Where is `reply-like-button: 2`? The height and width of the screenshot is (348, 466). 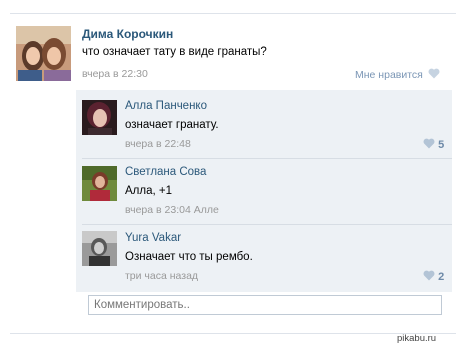 reply-like-button: 2 is located at coordinates (433, 276).